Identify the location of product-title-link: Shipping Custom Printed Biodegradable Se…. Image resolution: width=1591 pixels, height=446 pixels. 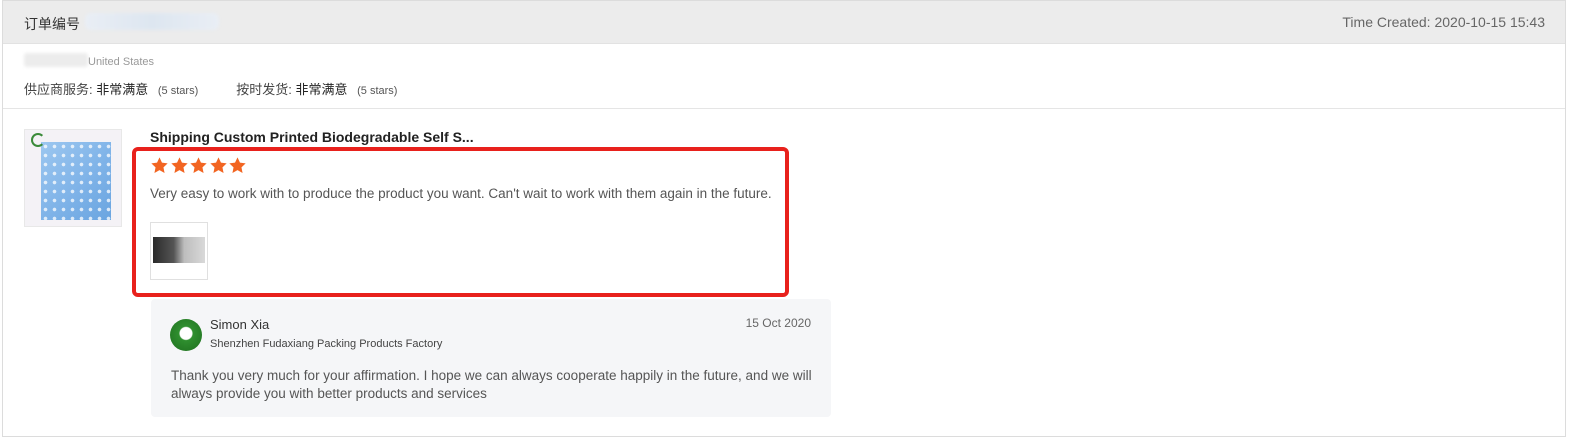
(312, 137).